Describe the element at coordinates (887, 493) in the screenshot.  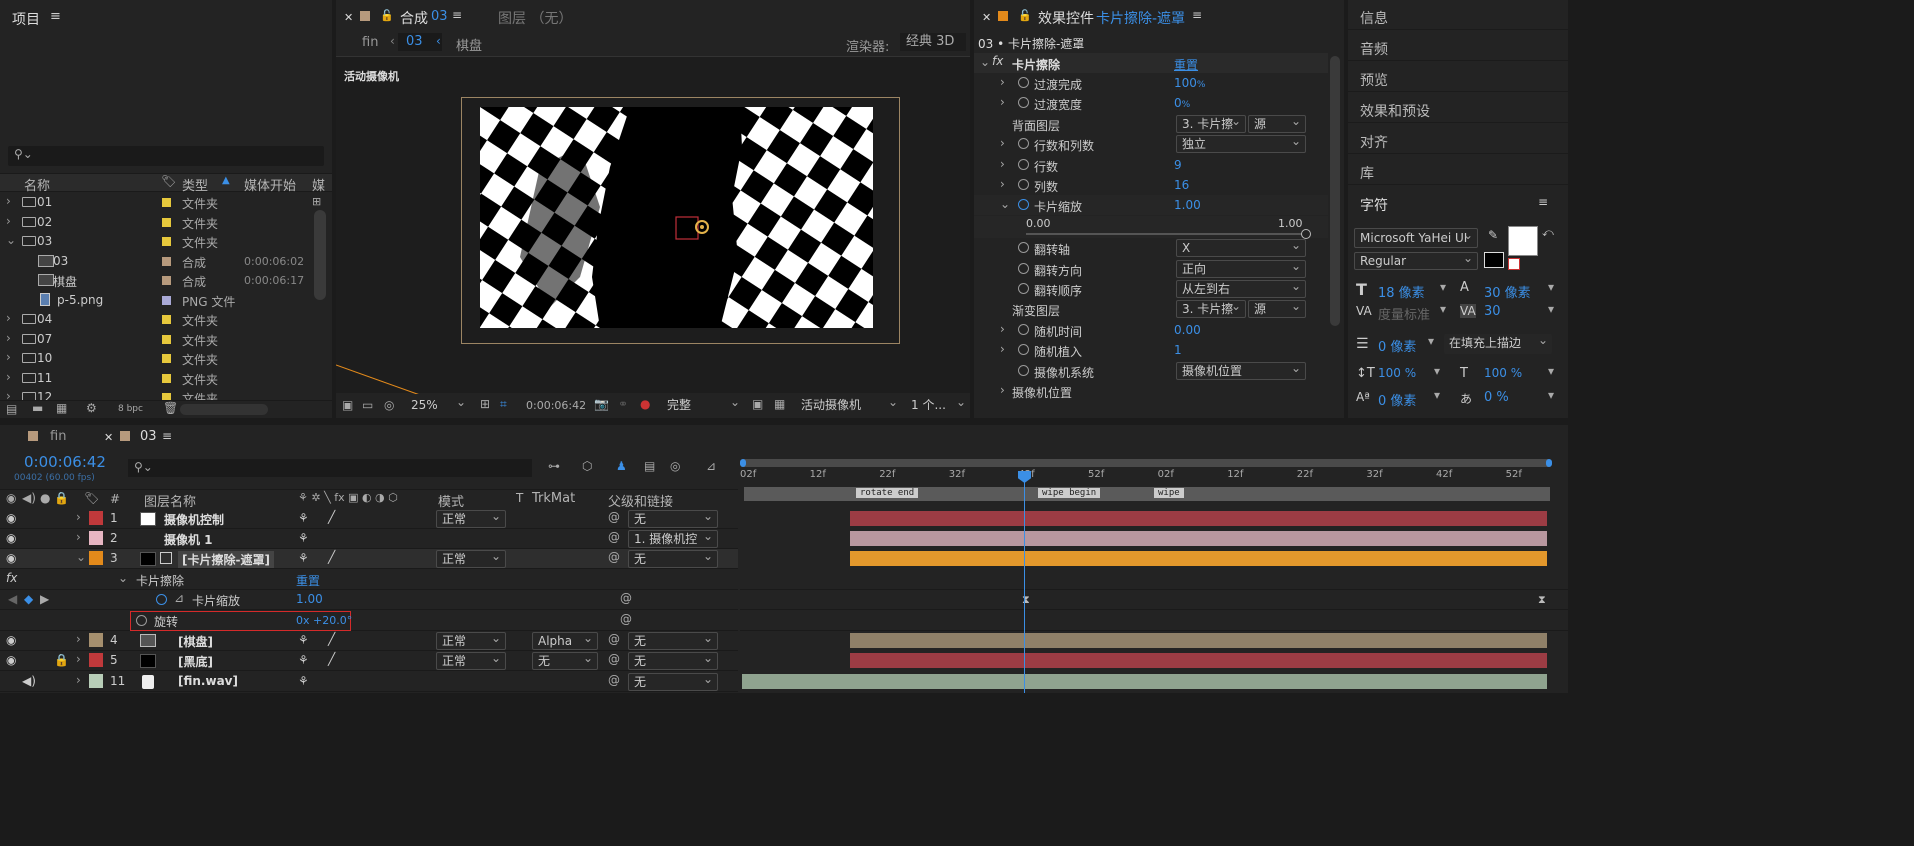
I see `marker-rotate-end: rotate end` at that location.